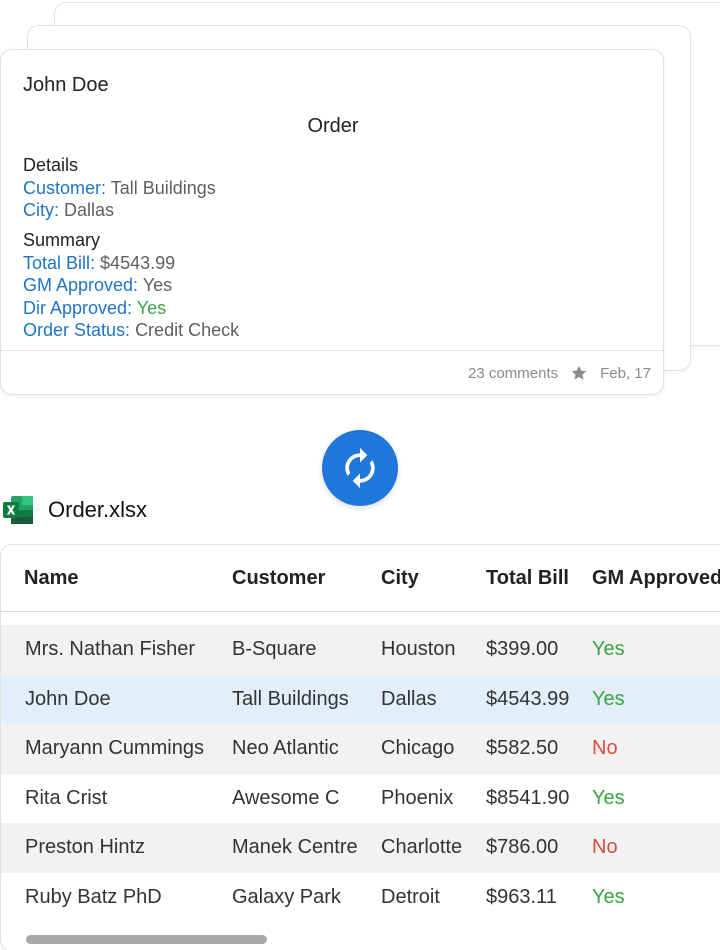  What do you see at coordinates (114, 748) in the screenshot?
I see `cell-name: Maryann Cummings` at bounding box center [114, 748].